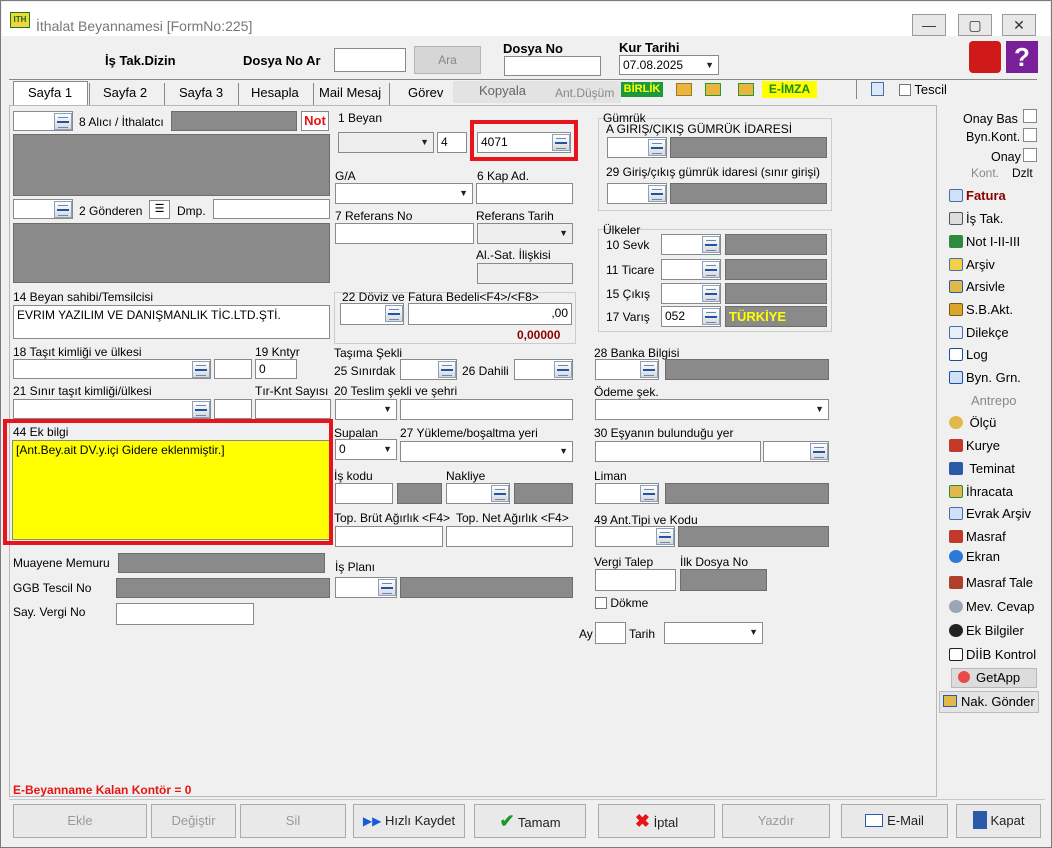  I want to click on sinir-tasit-input, so click(112, 409).